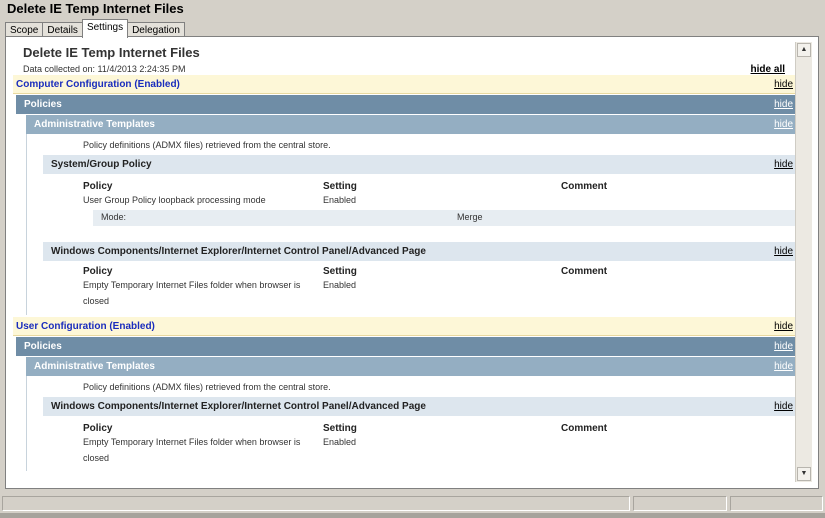 This screenshot has height=518, width=825. I want to click on computer-policies-header: Policies hide, so click(405, 104).